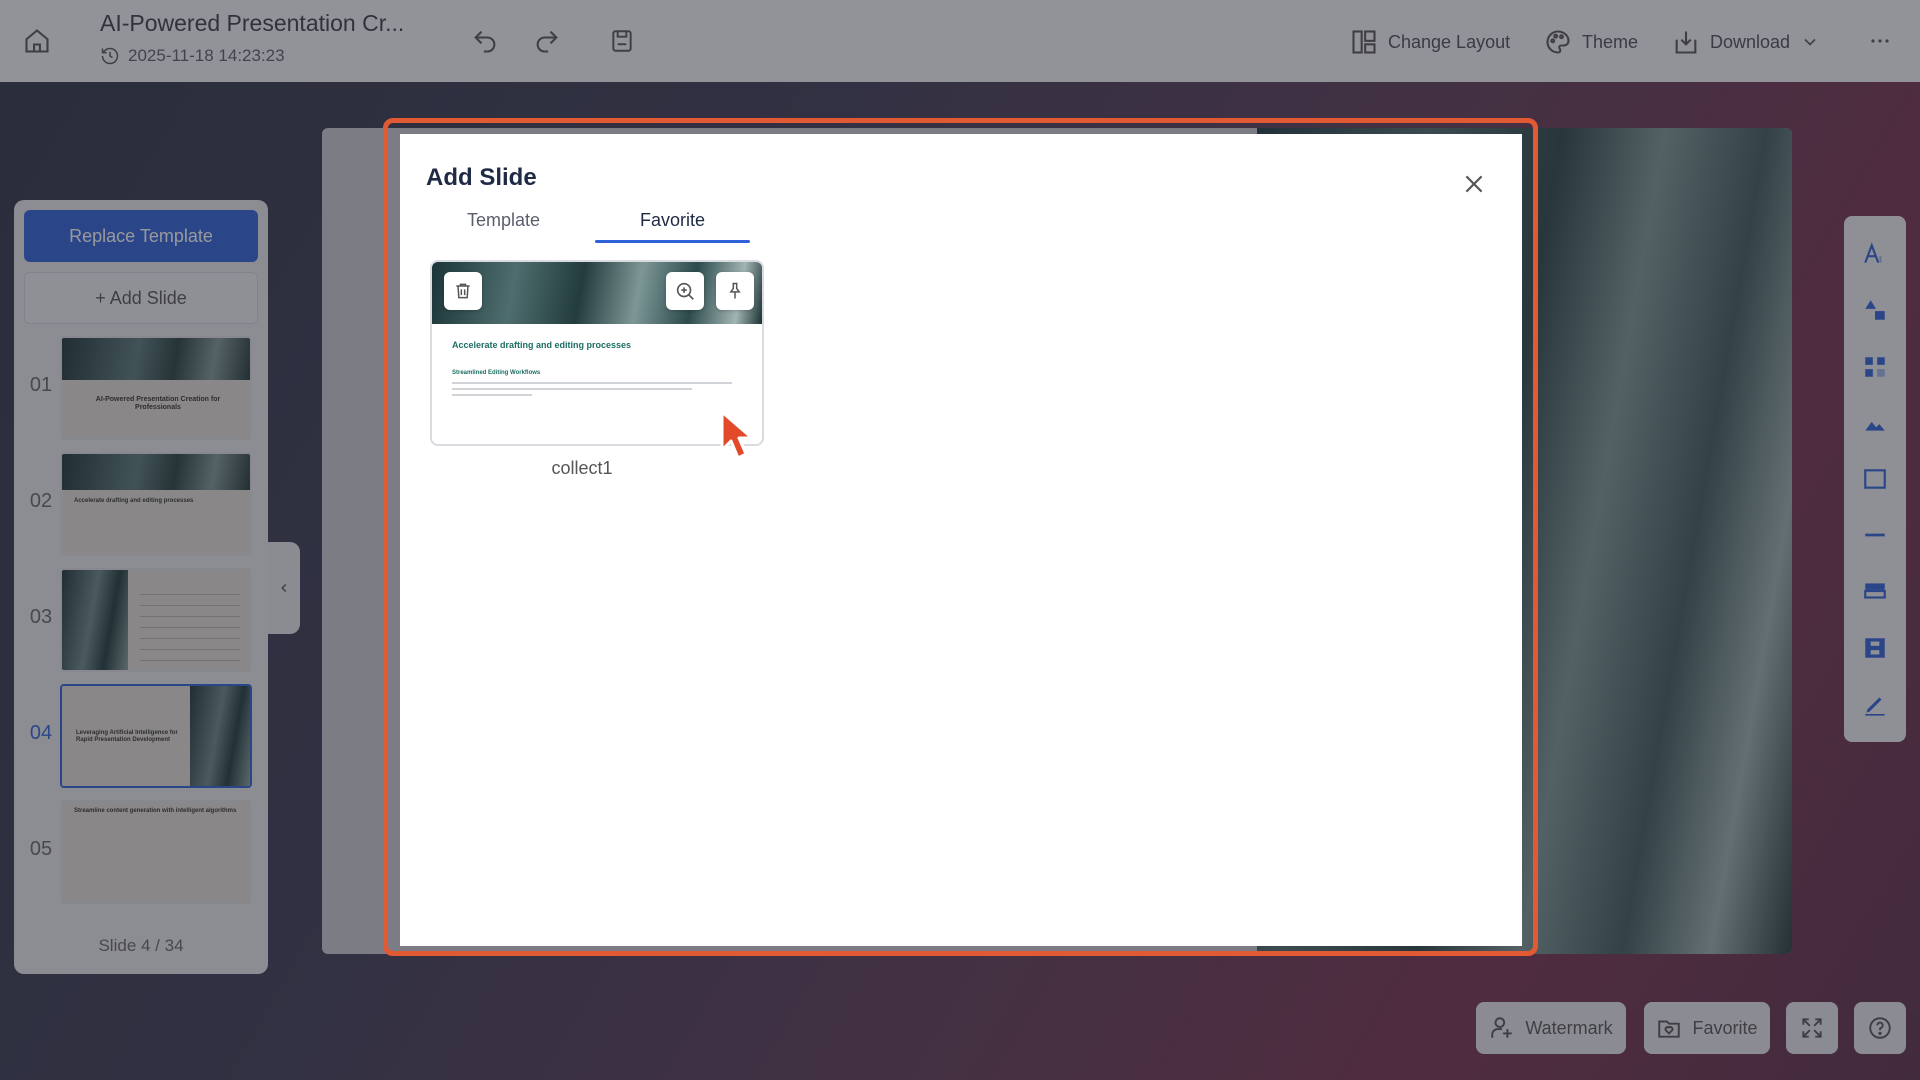  I want to click on delete-button, so click(463, 291).